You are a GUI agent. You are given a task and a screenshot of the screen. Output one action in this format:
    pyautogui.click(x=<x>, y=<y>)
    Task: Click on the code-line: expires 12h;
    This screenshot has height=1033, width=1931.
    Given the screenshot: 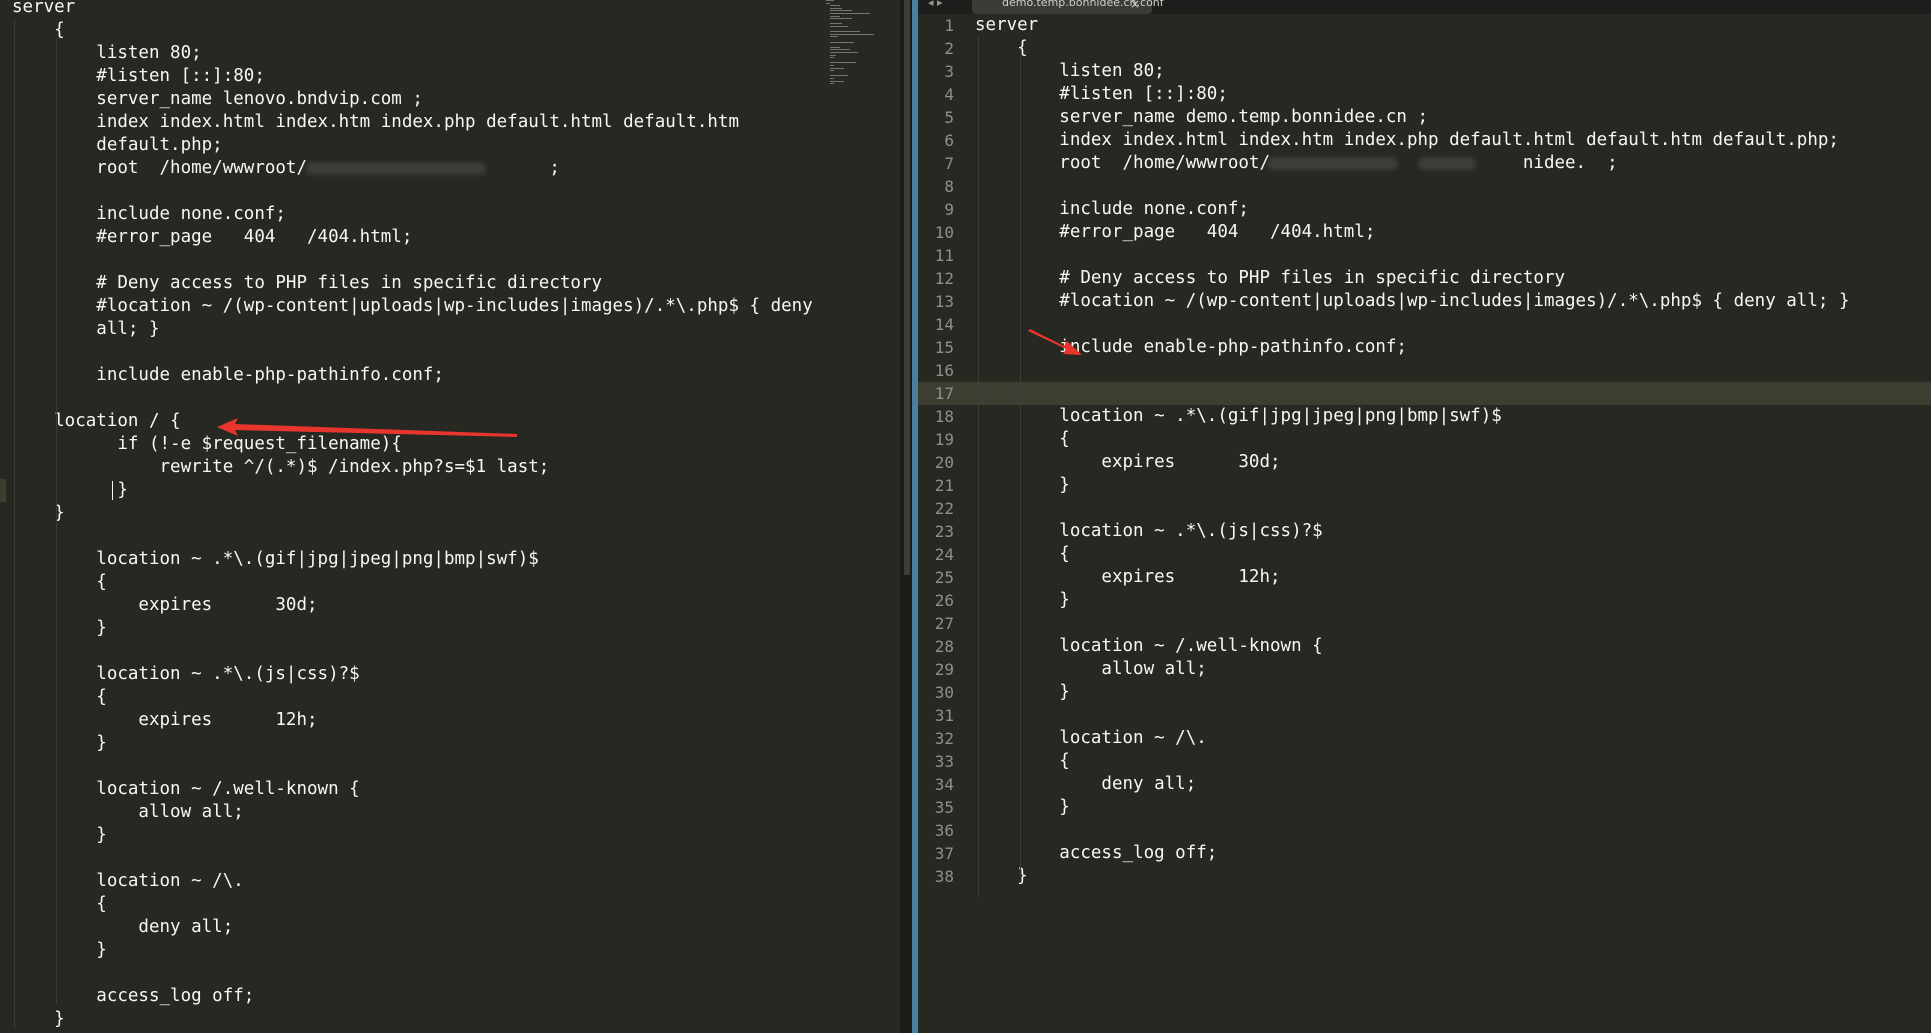 What is the action you would take?
    pyautogui.click(x=450, y=720)
    